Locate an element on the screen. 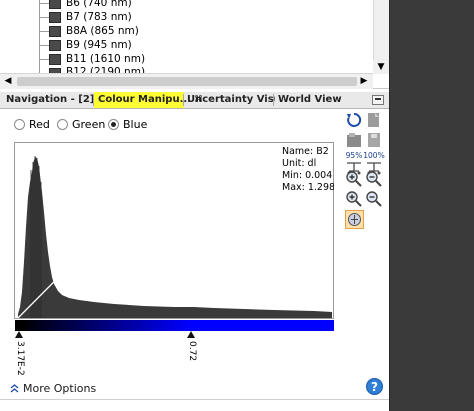 This screenshot has height=411, width=474. double-chevron-up-icon is located at coordinates (14, 388).